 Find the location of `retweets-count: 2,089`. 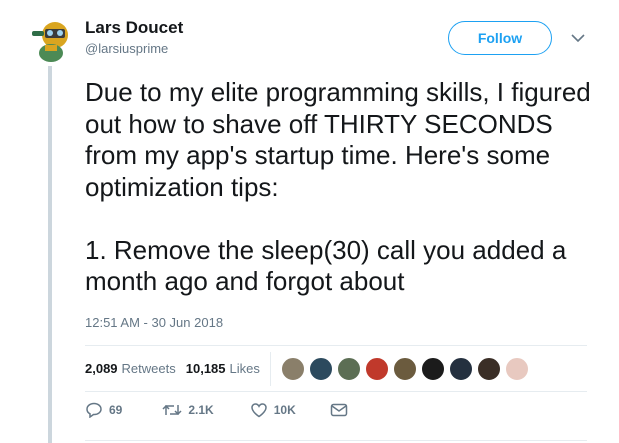

retweets-count: 2,089 is located at coordinates (101, 368).